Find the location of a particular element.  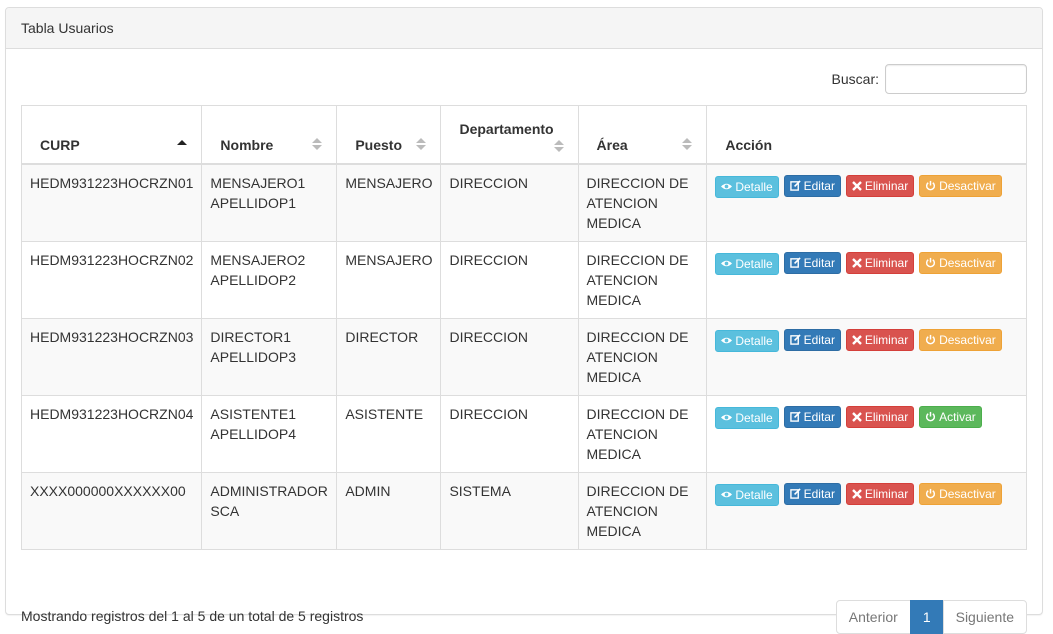

header-label: Área is located at coordinates (612, 144).